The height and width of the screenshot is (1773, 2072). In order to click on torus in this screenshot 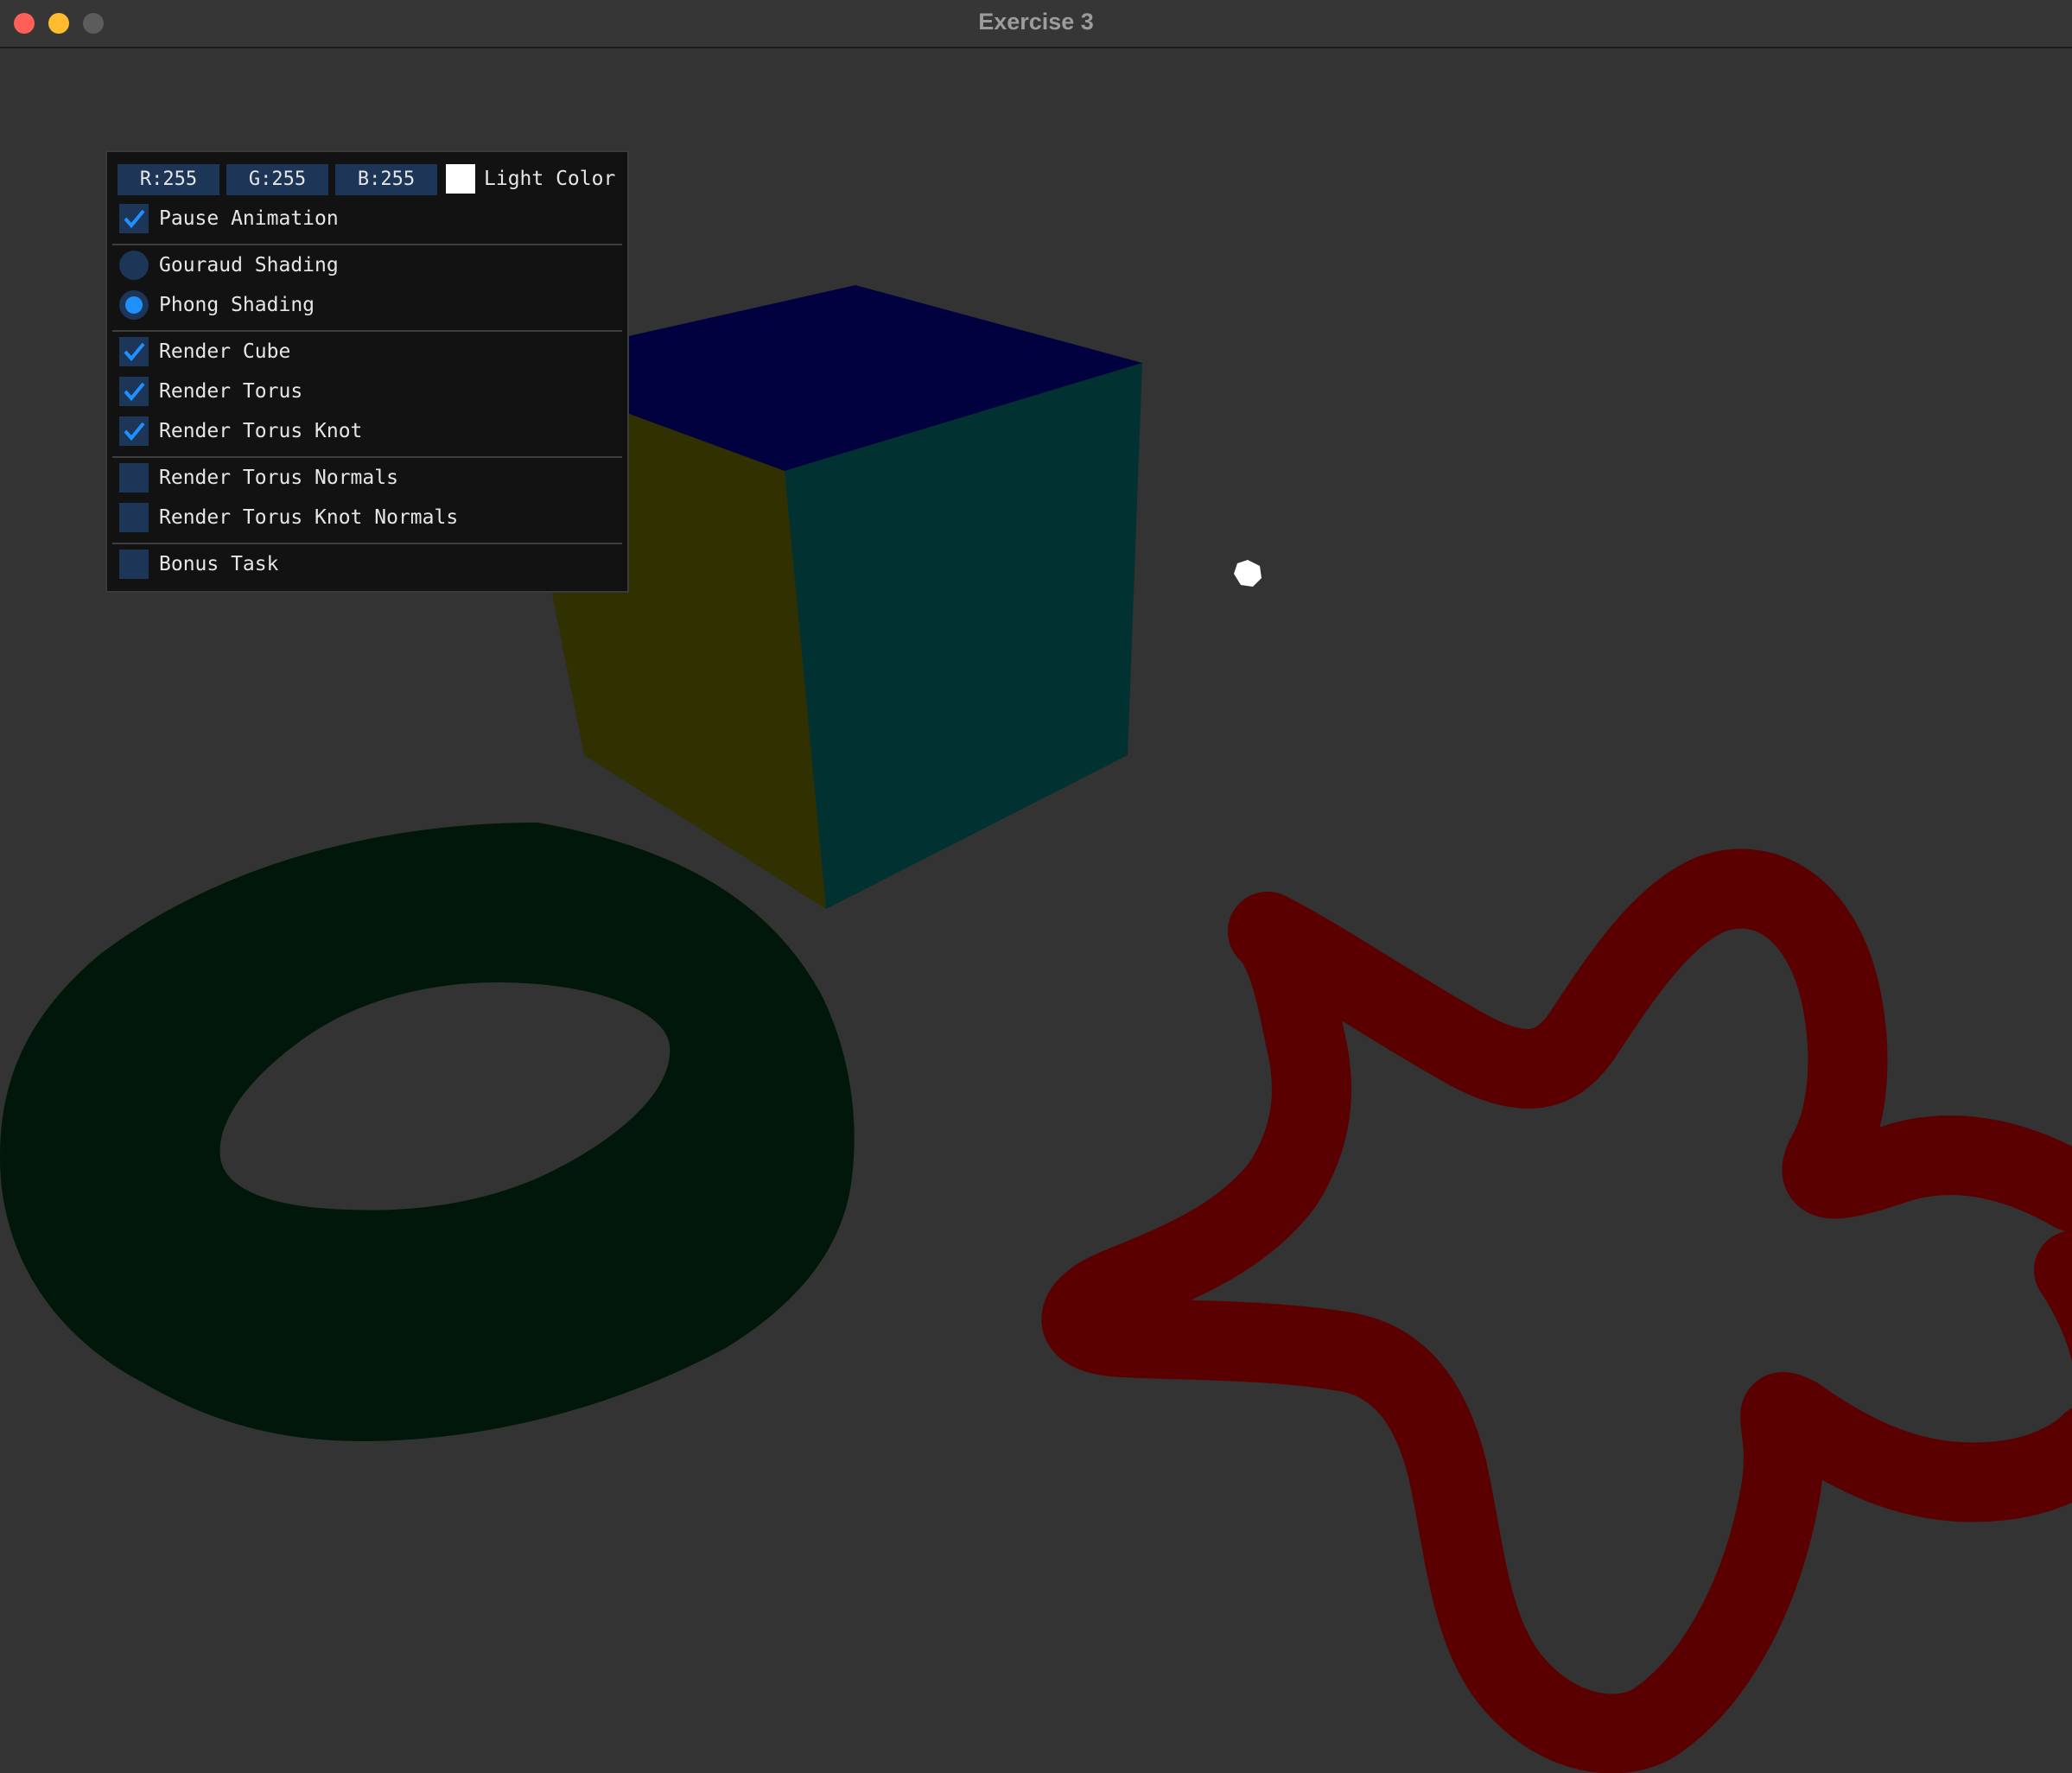, I will do `click(427, 1132)`.